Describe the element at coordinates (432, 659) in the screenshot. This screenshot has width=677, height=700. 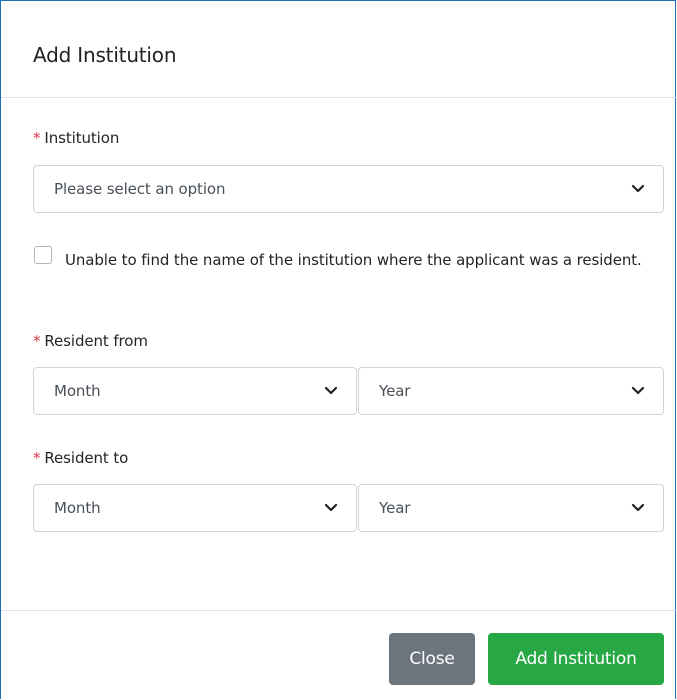
I see `close-button: Close` at that location.